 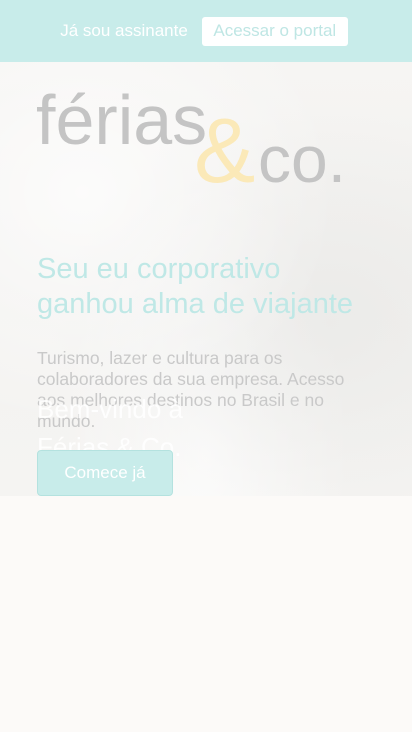 I want to click on headline-line-2: ganhou alma de viajante, so click(x=195, y=304).